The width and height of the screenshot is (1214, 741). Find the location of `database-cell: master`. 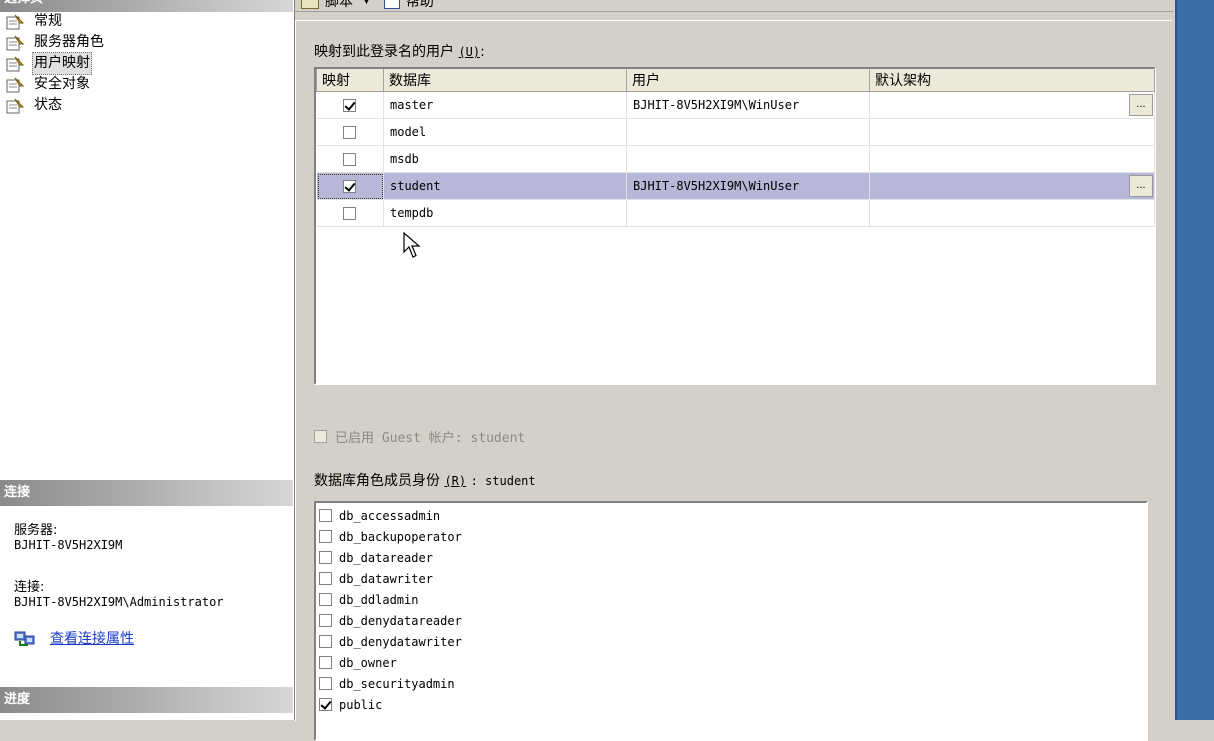

database-cell: master is located at coordinates (505, 105).